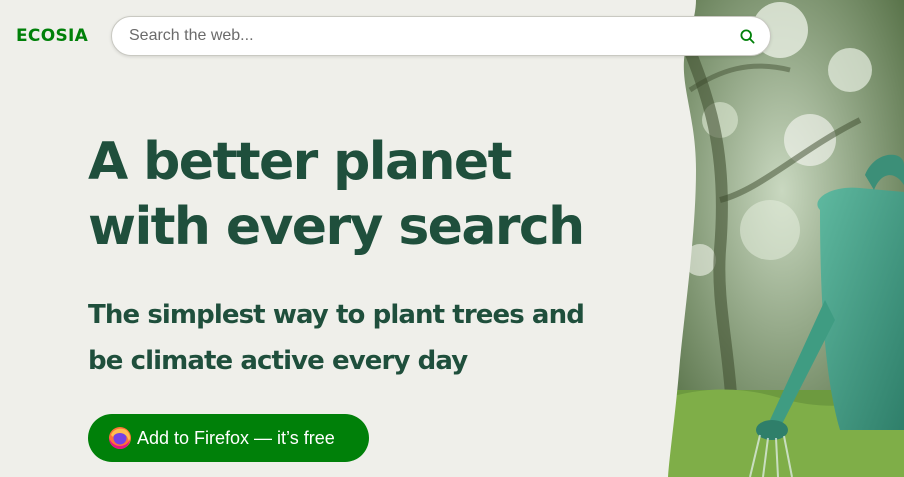  Describe the element at coordinates (278, 361) in the screenshot. I see `subheadline-line-2: be climate active every day` at that location.